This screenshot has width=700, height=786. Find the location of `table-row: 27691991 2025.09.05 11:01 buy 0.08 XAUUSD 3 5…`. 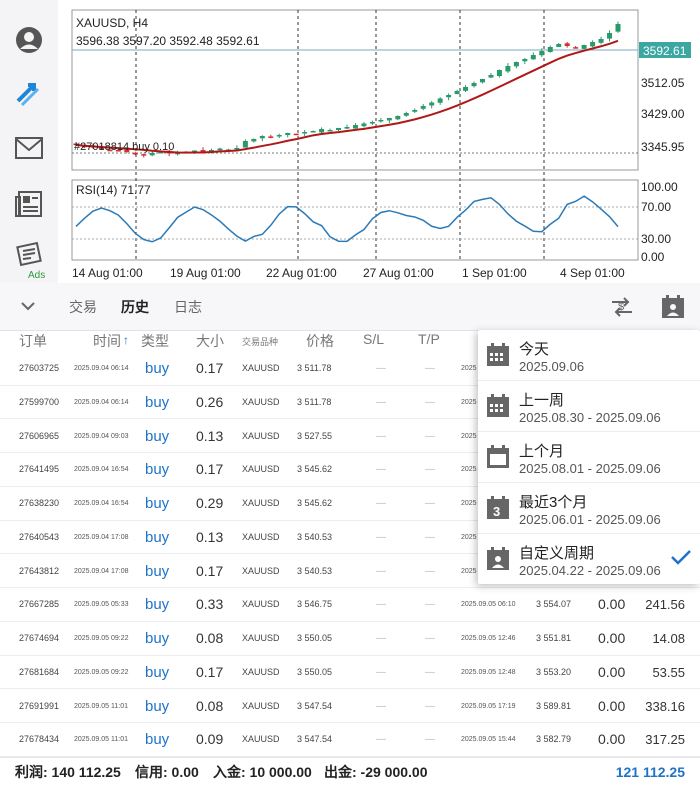

table-row: 27691991 2025.09.05 11:01 buy 0.08 XAUUSD 3 5… is located at coordinates (350, 706).